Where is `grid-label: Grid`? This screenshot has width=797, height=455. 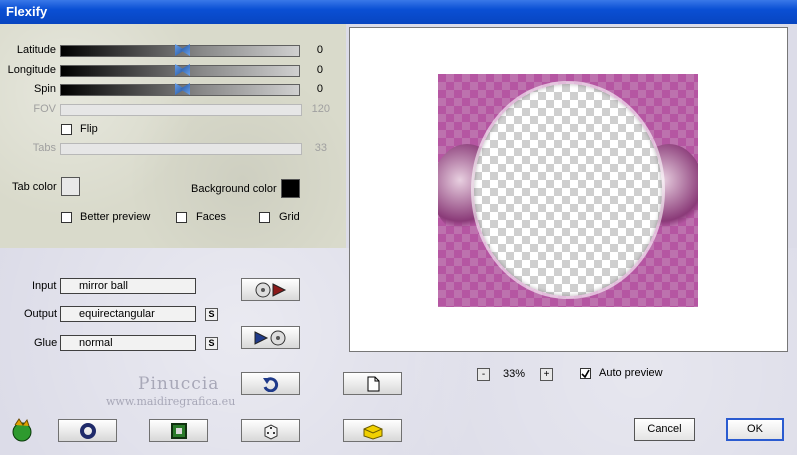
grid-label: Grid is located at coordinates (289, 217).